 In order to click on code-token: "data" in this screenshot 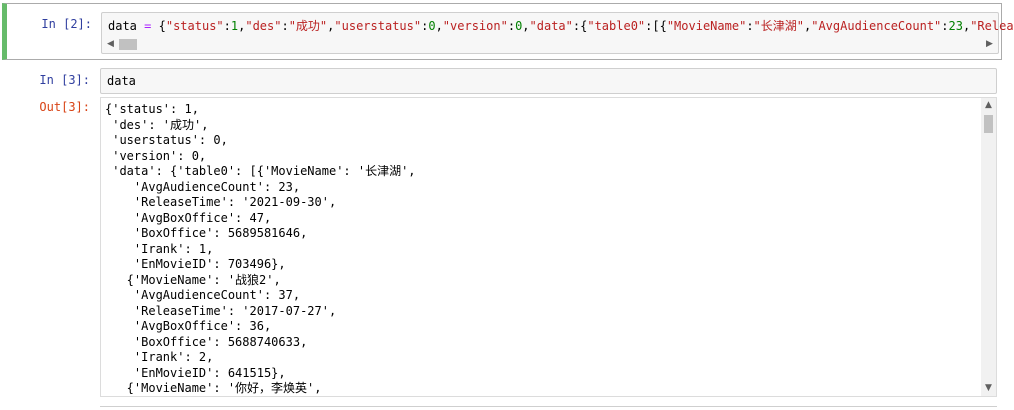, I will do `click(551, 26)`.